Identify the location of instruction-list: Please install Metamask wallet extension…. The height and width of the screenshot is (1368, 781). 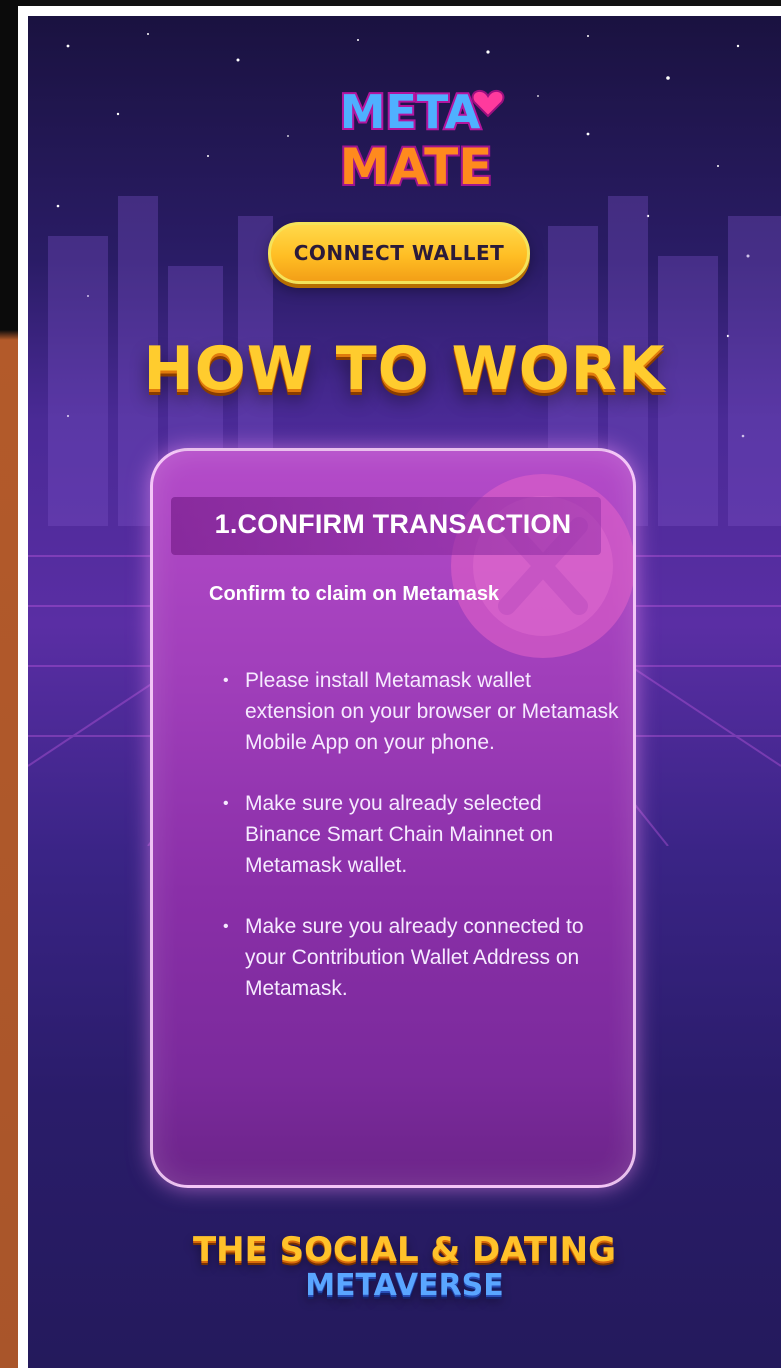
(423, 849).